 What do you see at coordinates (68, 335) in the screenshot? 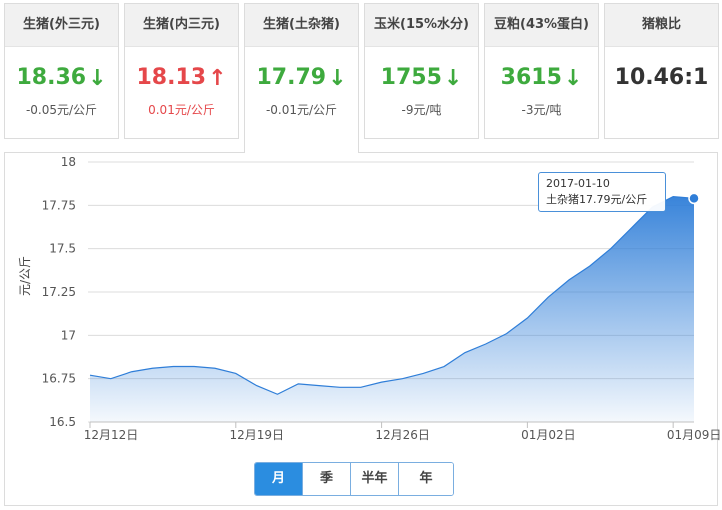
I see `y-tick-label: 17` at bounding box center [68, 335].